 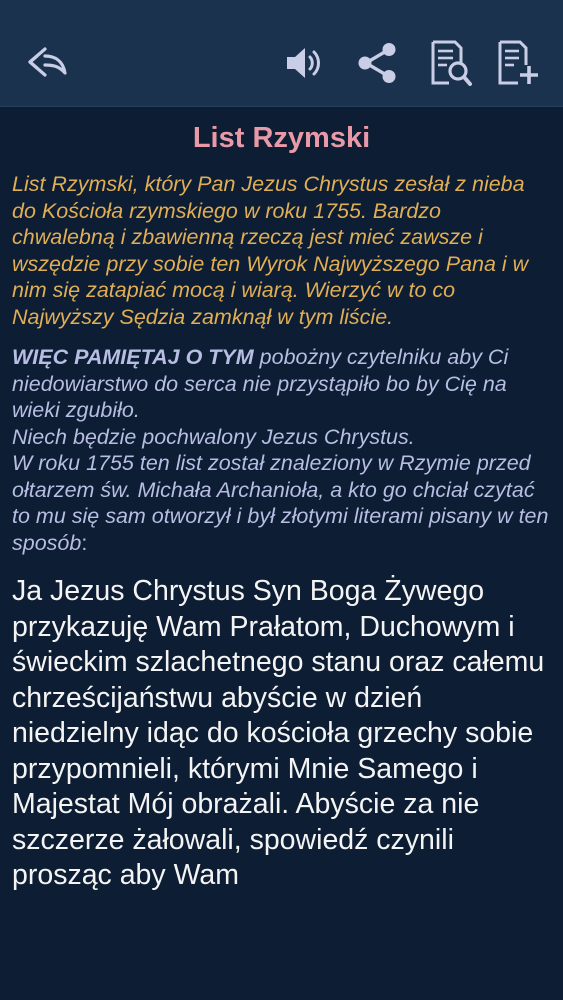 I want to click on reply-arrow-icon, so click(x=47, y=62).